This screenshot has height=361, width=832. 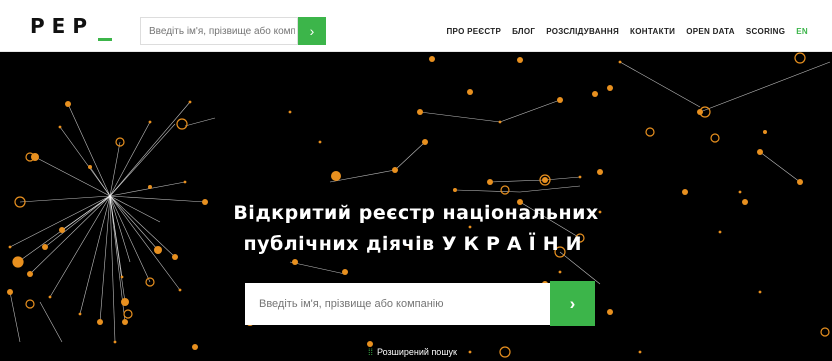 What do you see at coordinates (523, 31) in the screenshot?
I see `nav-blog: БЛОГ` at bounding box center [523, 31].